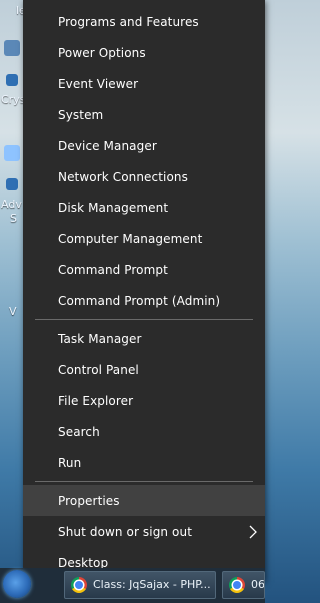 The height and width of the screenshot is (603, 320). I want to click on menu-item-label: Properties, so click(89, 500).